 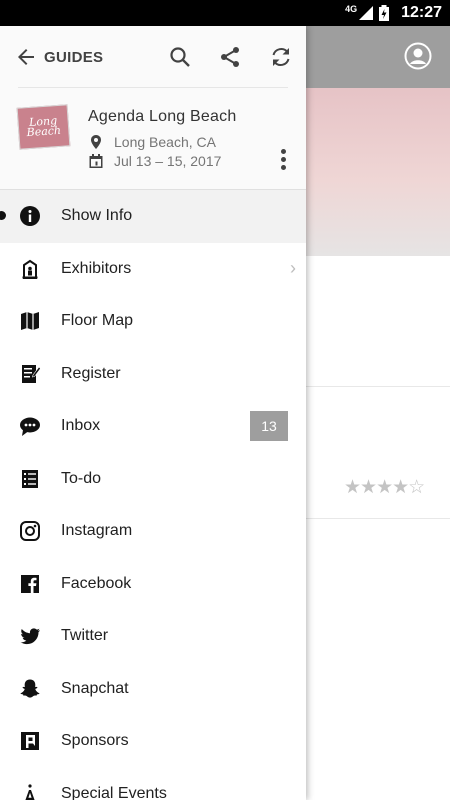 I want to click on chevron-right-icon: ›, so click(x=293, y=268).